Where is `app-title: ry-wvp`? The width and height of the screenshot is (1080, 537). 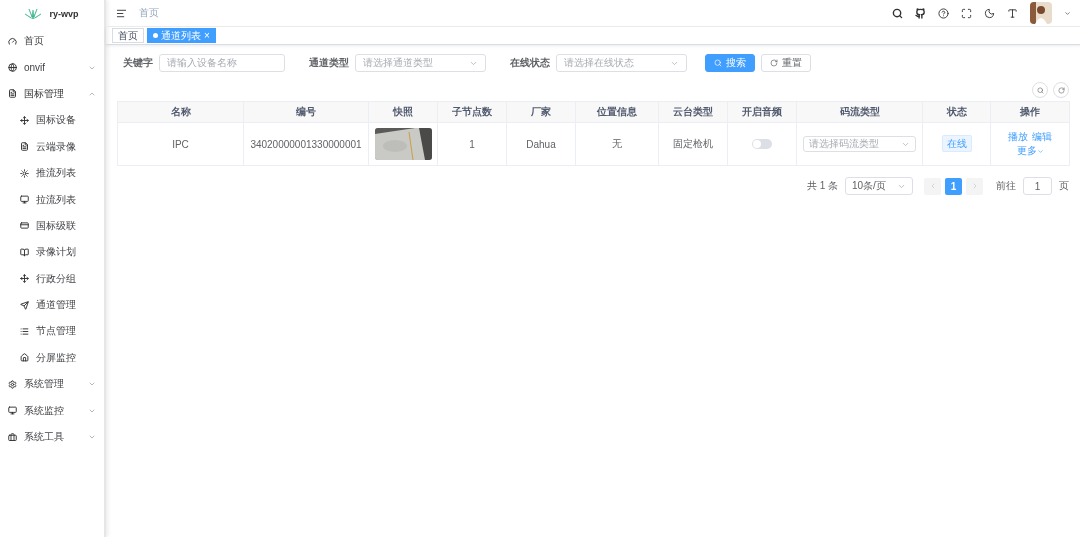 app-title: ry-wvp is located at coordinates (64, 14).